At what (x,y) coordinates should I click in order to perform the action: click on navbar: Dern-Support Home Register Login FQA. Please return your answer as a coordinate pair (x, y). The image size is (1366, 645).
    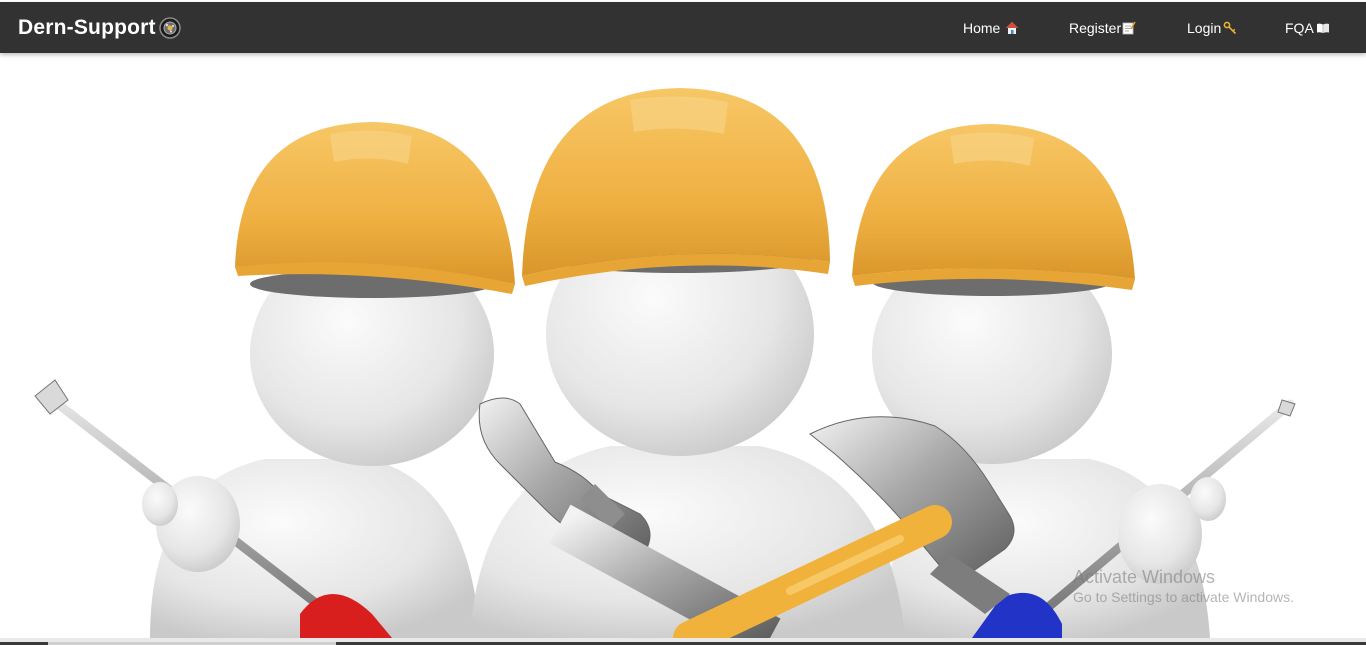
    Looking at the image, I should click on (683, 27).